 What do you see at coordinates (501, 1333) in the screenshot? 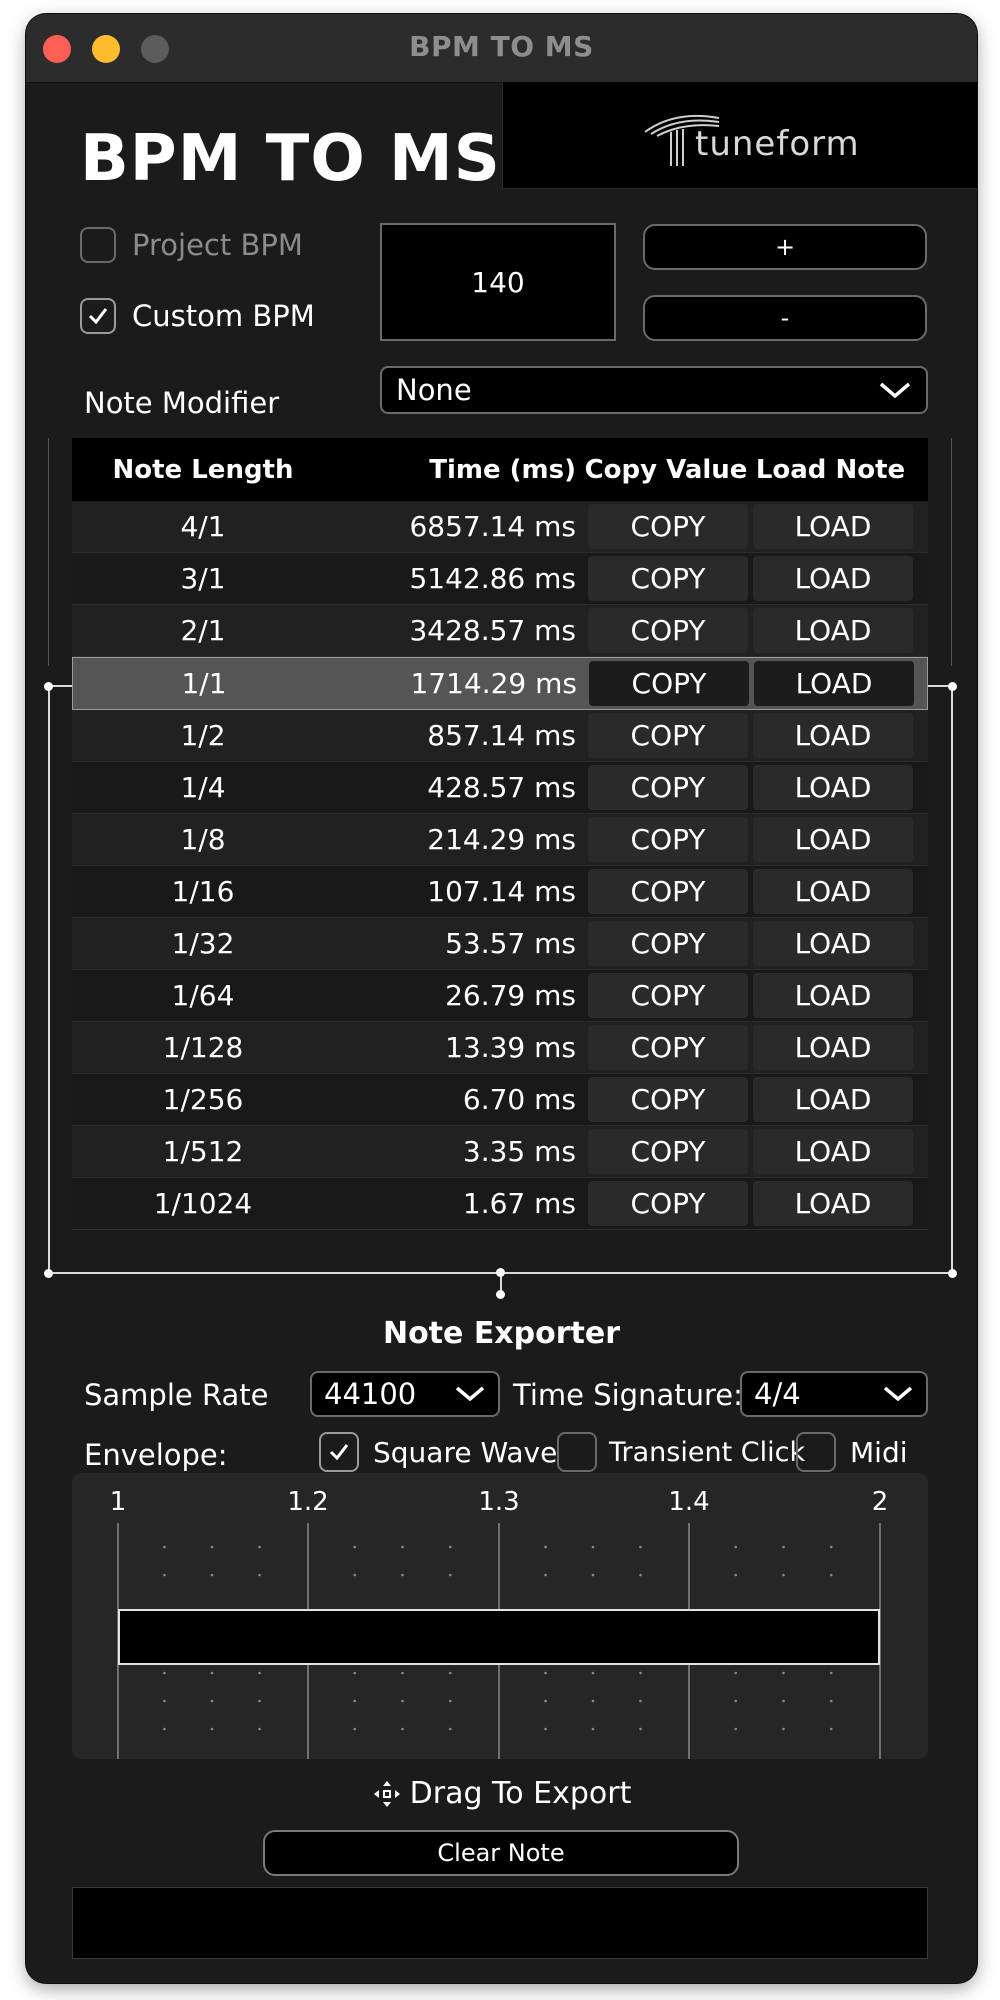
I see `note-exporter-title: Note Exporter` at bounding box center [501, 1333].